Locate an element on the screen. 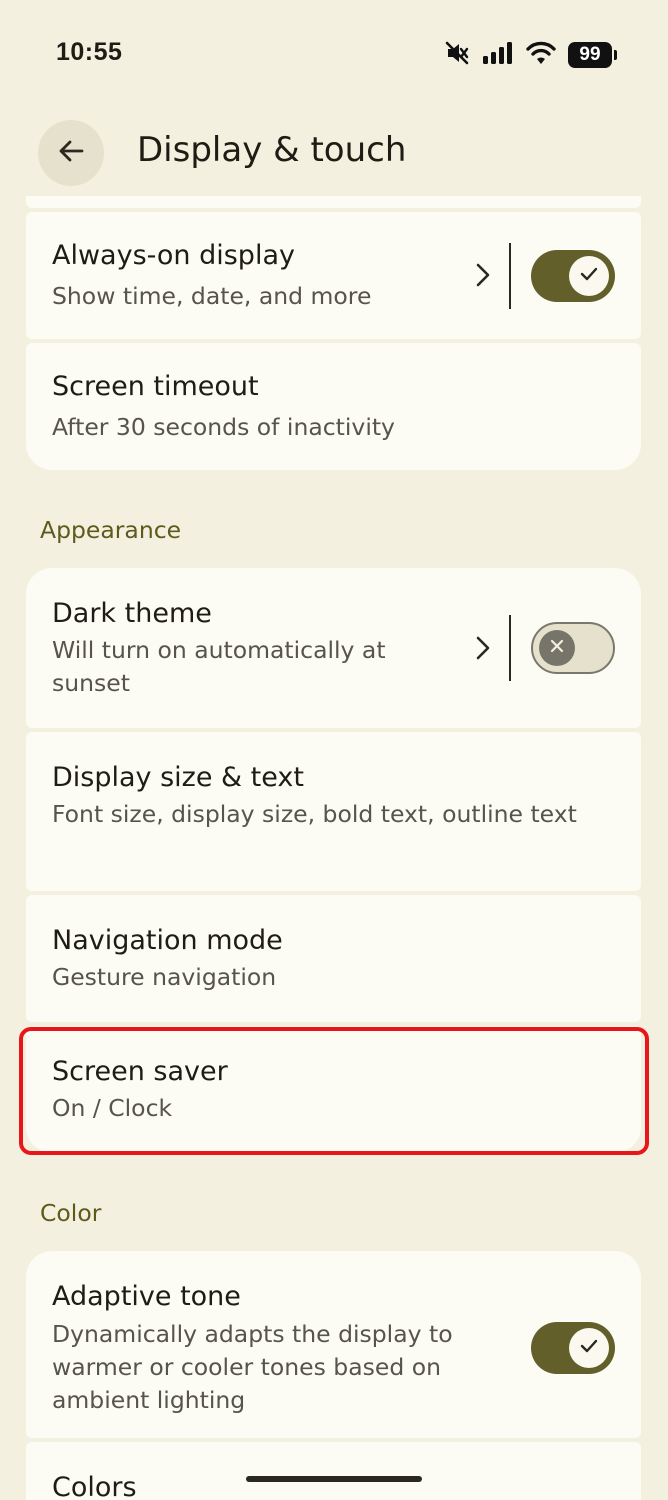 The width and height of the screenshot is (668, 1500). close-icon is located at coordinates (557, 648).